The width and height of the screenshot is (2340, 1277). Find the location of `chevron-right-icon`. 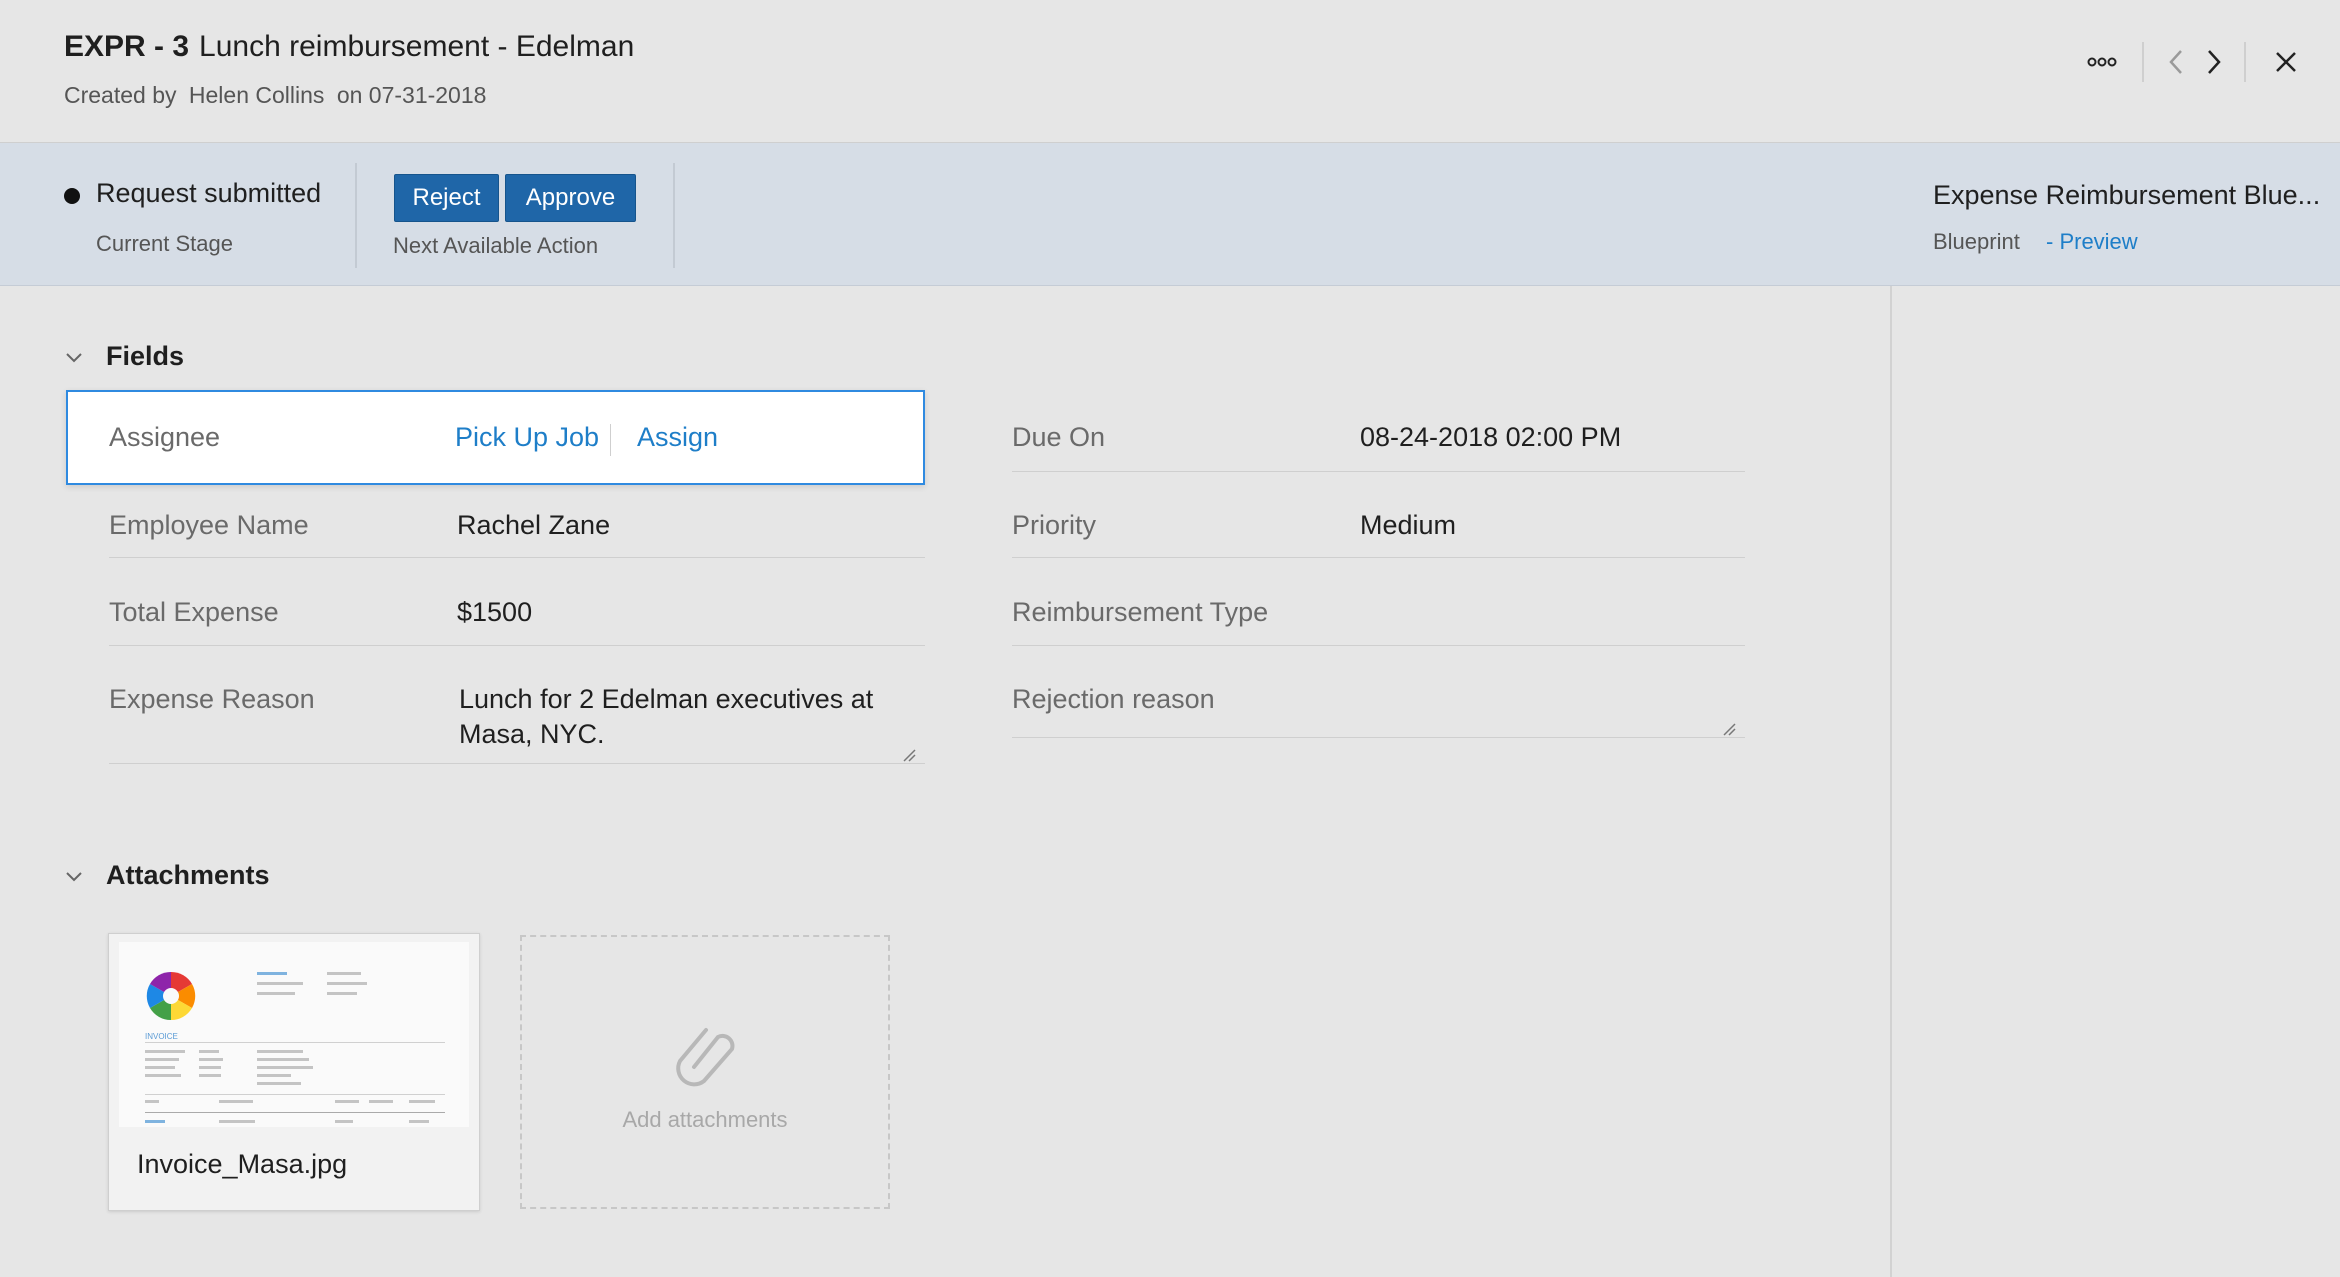

chevron-right-icon is located at coordinates (2214, 62).